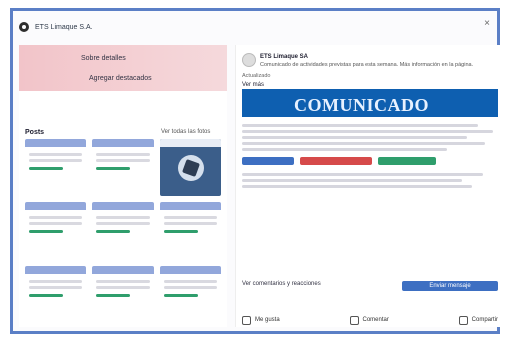  What do you see at coordinates (253, 85) in the screenshot?
I see `see-more-link: Ver más` at bounding box center [253, 85].